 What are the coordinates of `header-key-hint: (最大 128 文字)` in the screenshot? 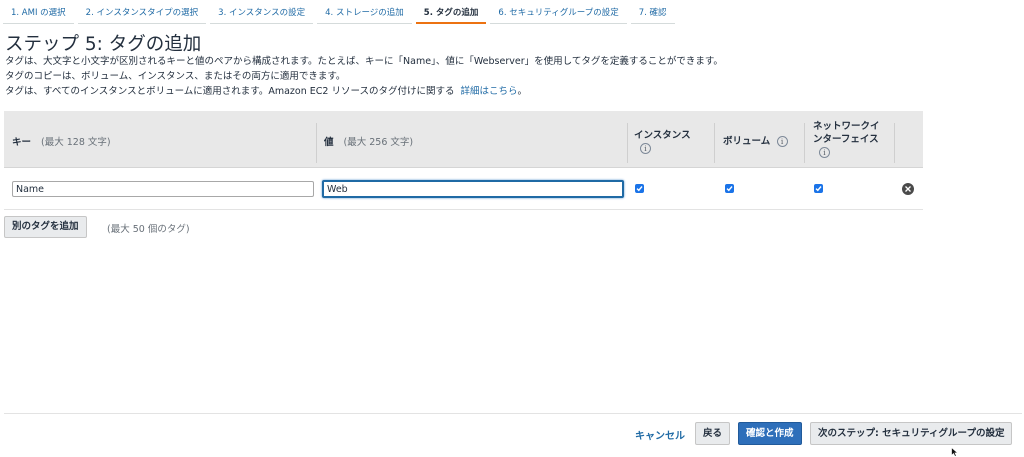 It's located at (76, 142).